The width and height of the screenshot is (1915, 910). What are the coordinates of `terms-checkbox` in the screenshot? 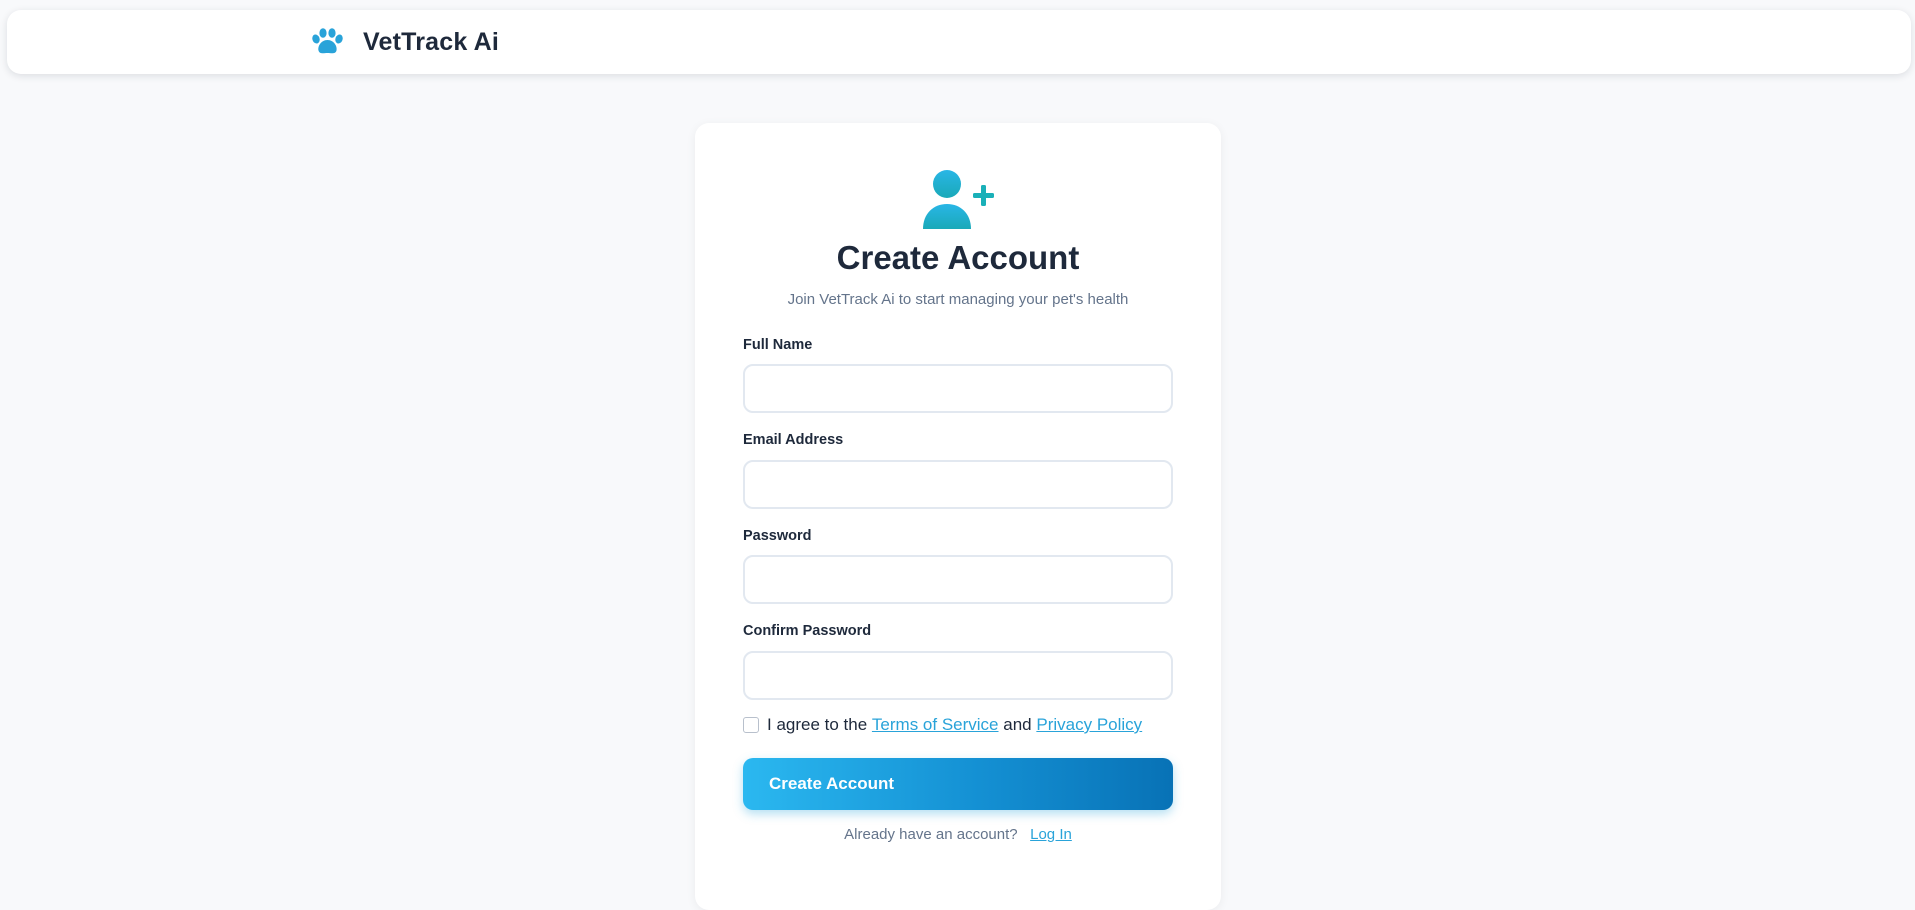 It's located at (751, 725).